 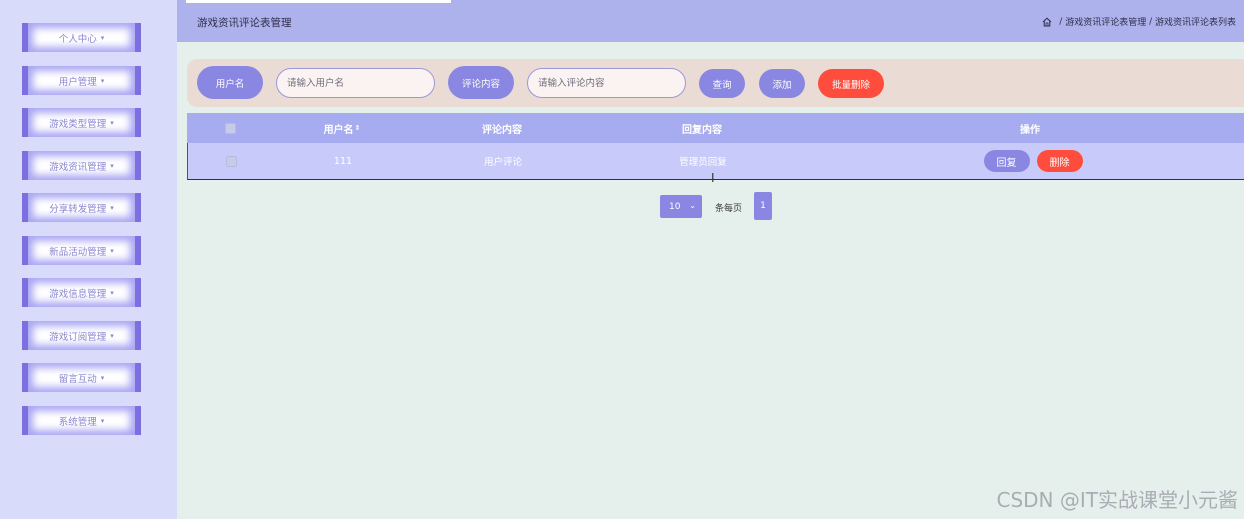 What do you see at coordinates (675, 206) in the screenshot?
I see `page-size-value: 10` at bounding box center [675, 206].